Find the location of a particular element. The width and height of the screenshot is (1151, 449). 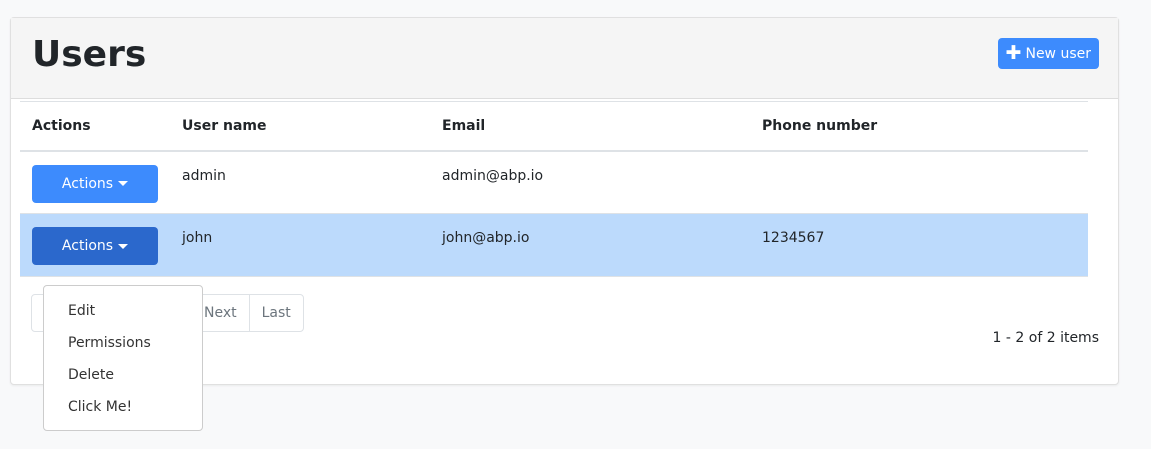

cell-username: admin is located at coordinates (300, 182).